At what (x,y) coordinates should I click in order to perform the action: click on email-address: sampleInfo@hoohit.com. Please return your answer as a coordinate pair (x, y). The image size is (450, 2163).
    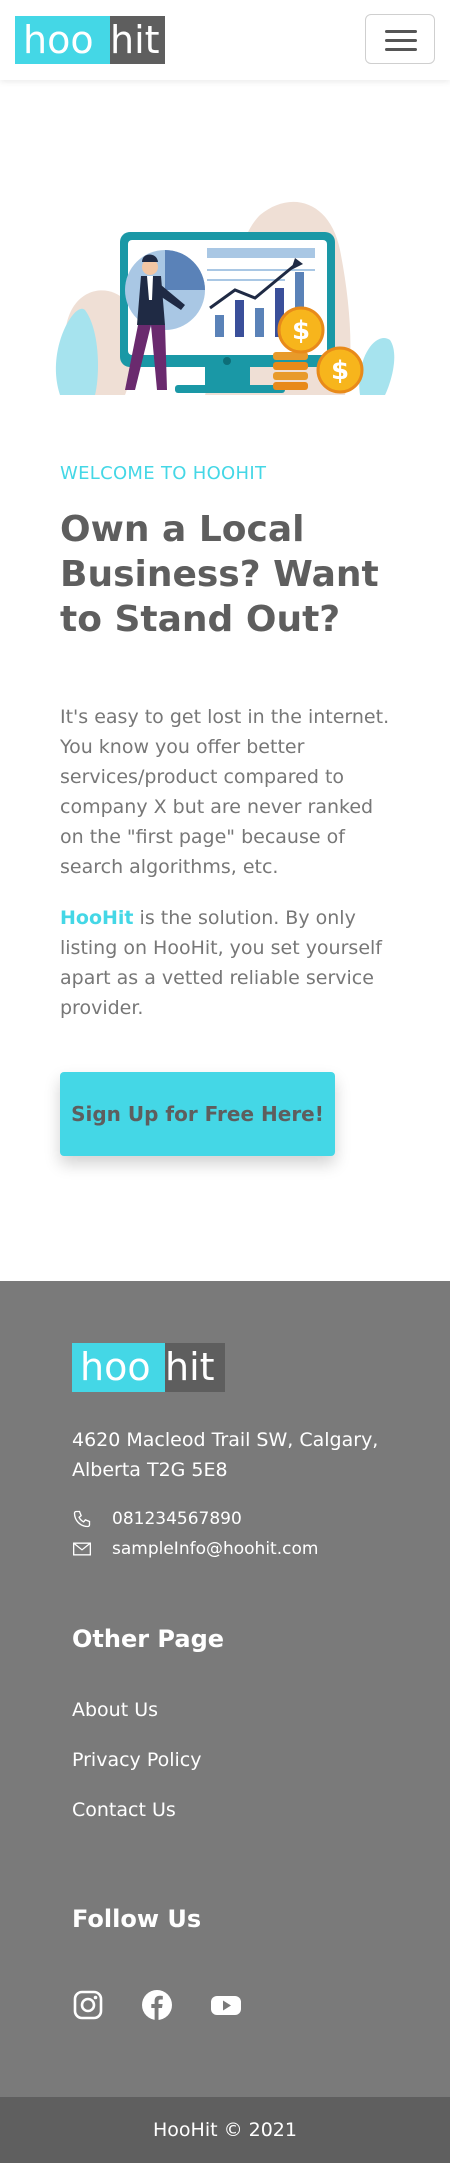
    Looking at the image, I should click on (215, 1549).